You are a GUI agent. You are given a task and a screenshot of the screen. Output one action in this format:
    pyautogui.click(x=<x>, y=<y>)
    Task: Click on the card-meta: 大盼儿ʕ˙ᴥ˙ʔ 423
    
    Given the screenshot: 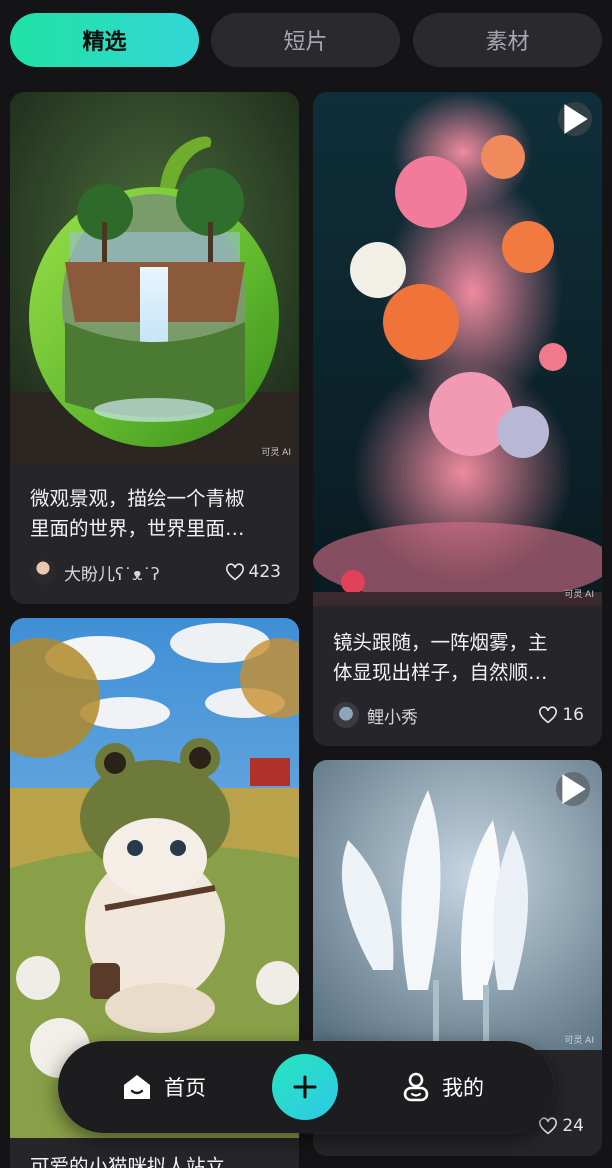 What is the action you would take?
    pyautogui.click(x=155, y=572)
    